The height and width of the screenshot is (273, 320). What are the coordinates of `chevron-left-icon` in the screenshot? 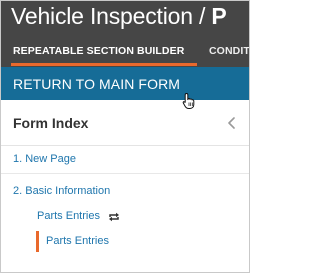 It's located at (232, 123).